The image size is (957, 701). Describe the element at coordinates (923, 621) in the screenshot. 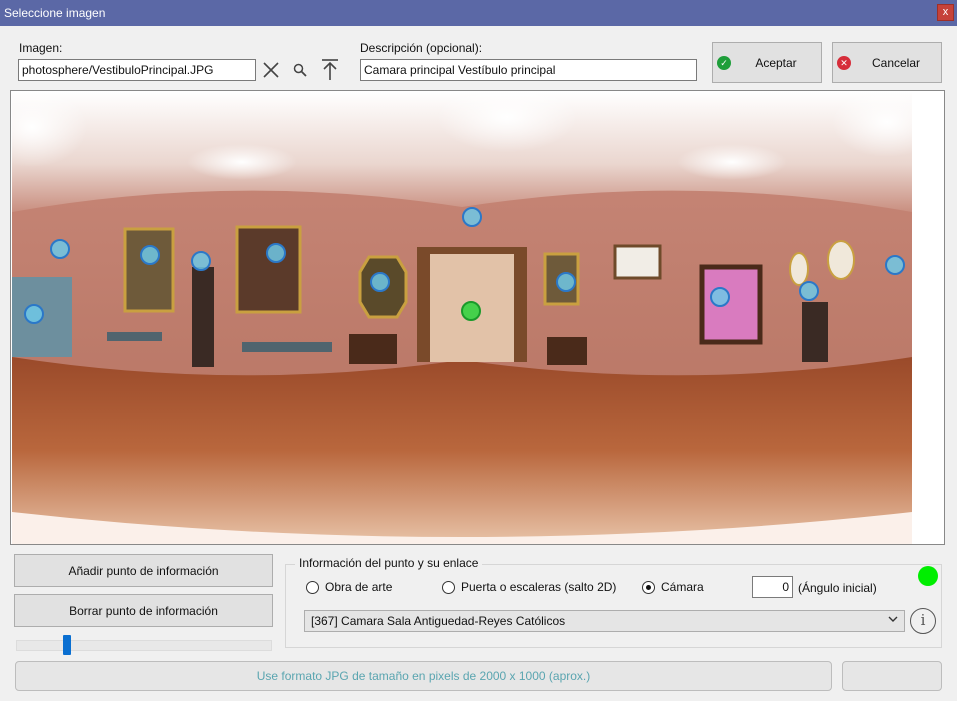

I see `info-icon: i` at that location.